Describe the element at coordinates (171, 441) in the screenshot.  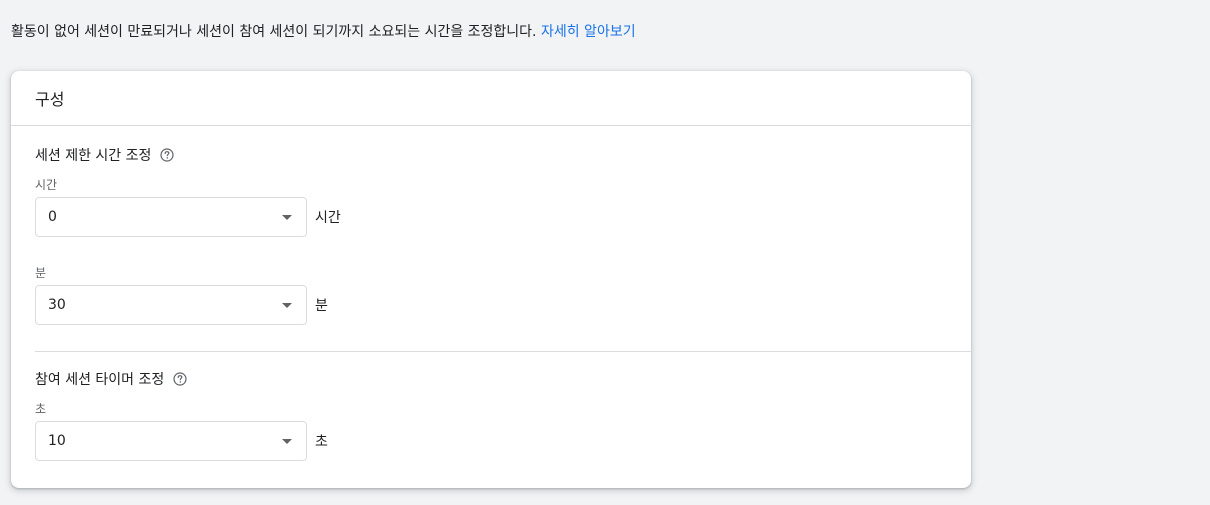
I see `seconds-select: 10` at that location.